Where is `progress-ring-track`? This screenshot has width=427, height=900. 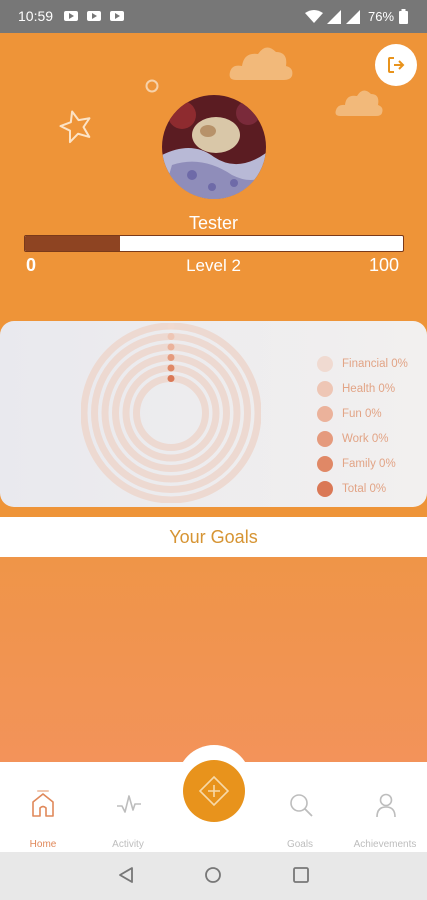
progress-ring-track is located at coordinates (171, 413).